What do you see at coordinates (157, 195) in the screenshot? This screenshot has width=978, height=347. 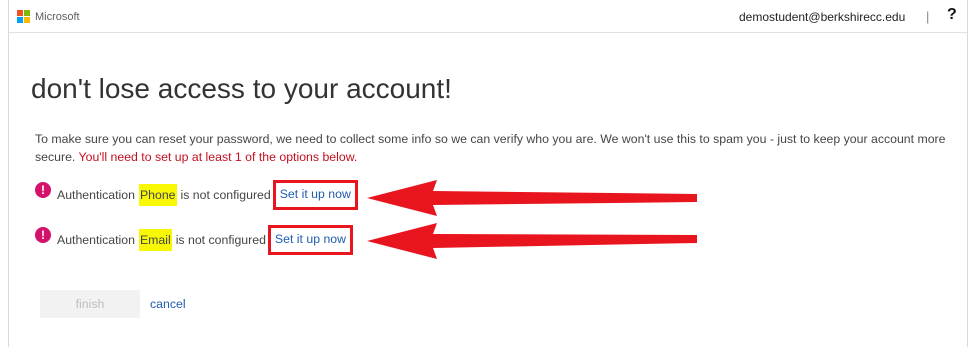 I see `auth-method-name: Phone` at bounding box center [157, 195].